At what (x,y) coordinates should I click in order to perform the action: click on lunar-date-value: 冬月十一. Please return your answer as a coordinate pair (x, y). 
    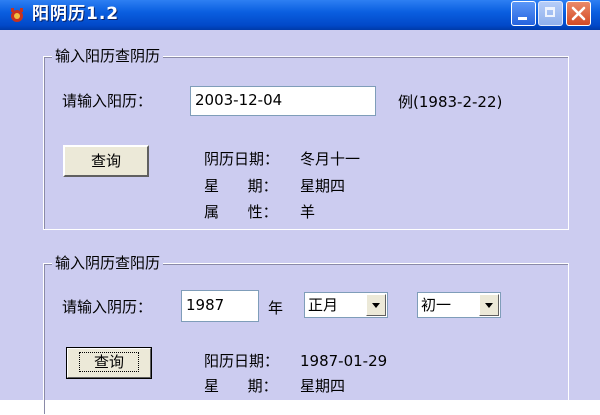
    Looking at the image, I should click on (330, 159).